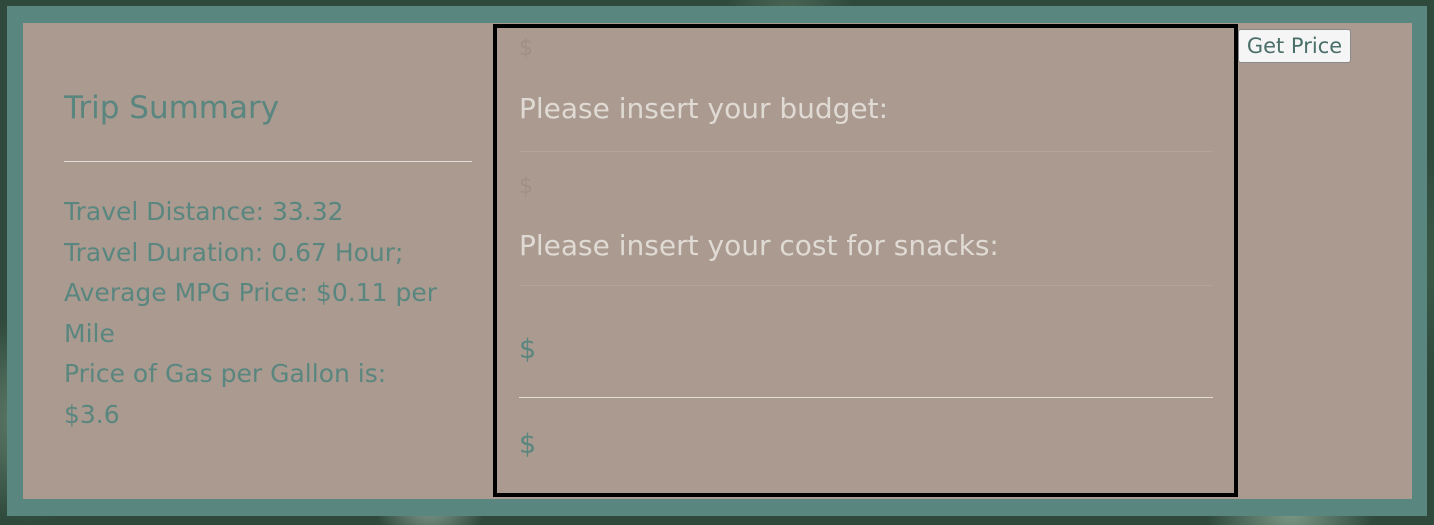  What do you see at coordinates (526, 48) in the screenshot?
I see `budget-prefix: $` at bounding box center [526, 48].